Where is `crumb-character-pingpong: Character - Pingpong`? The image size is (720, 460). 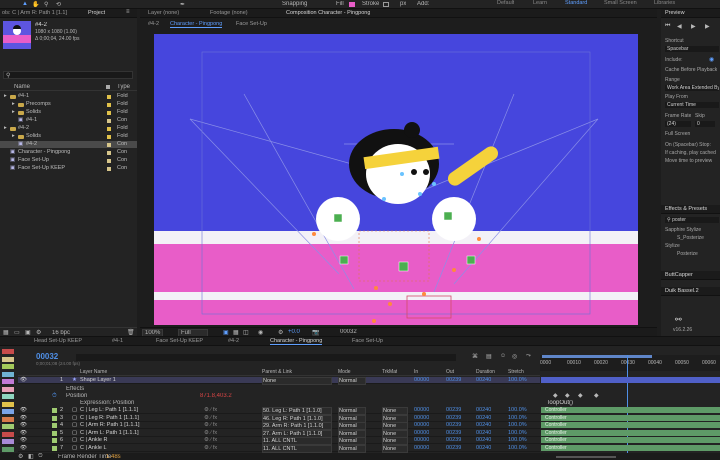 crumb-character-pingpong: Character - Pingpong is located at coordinates (196, 24).